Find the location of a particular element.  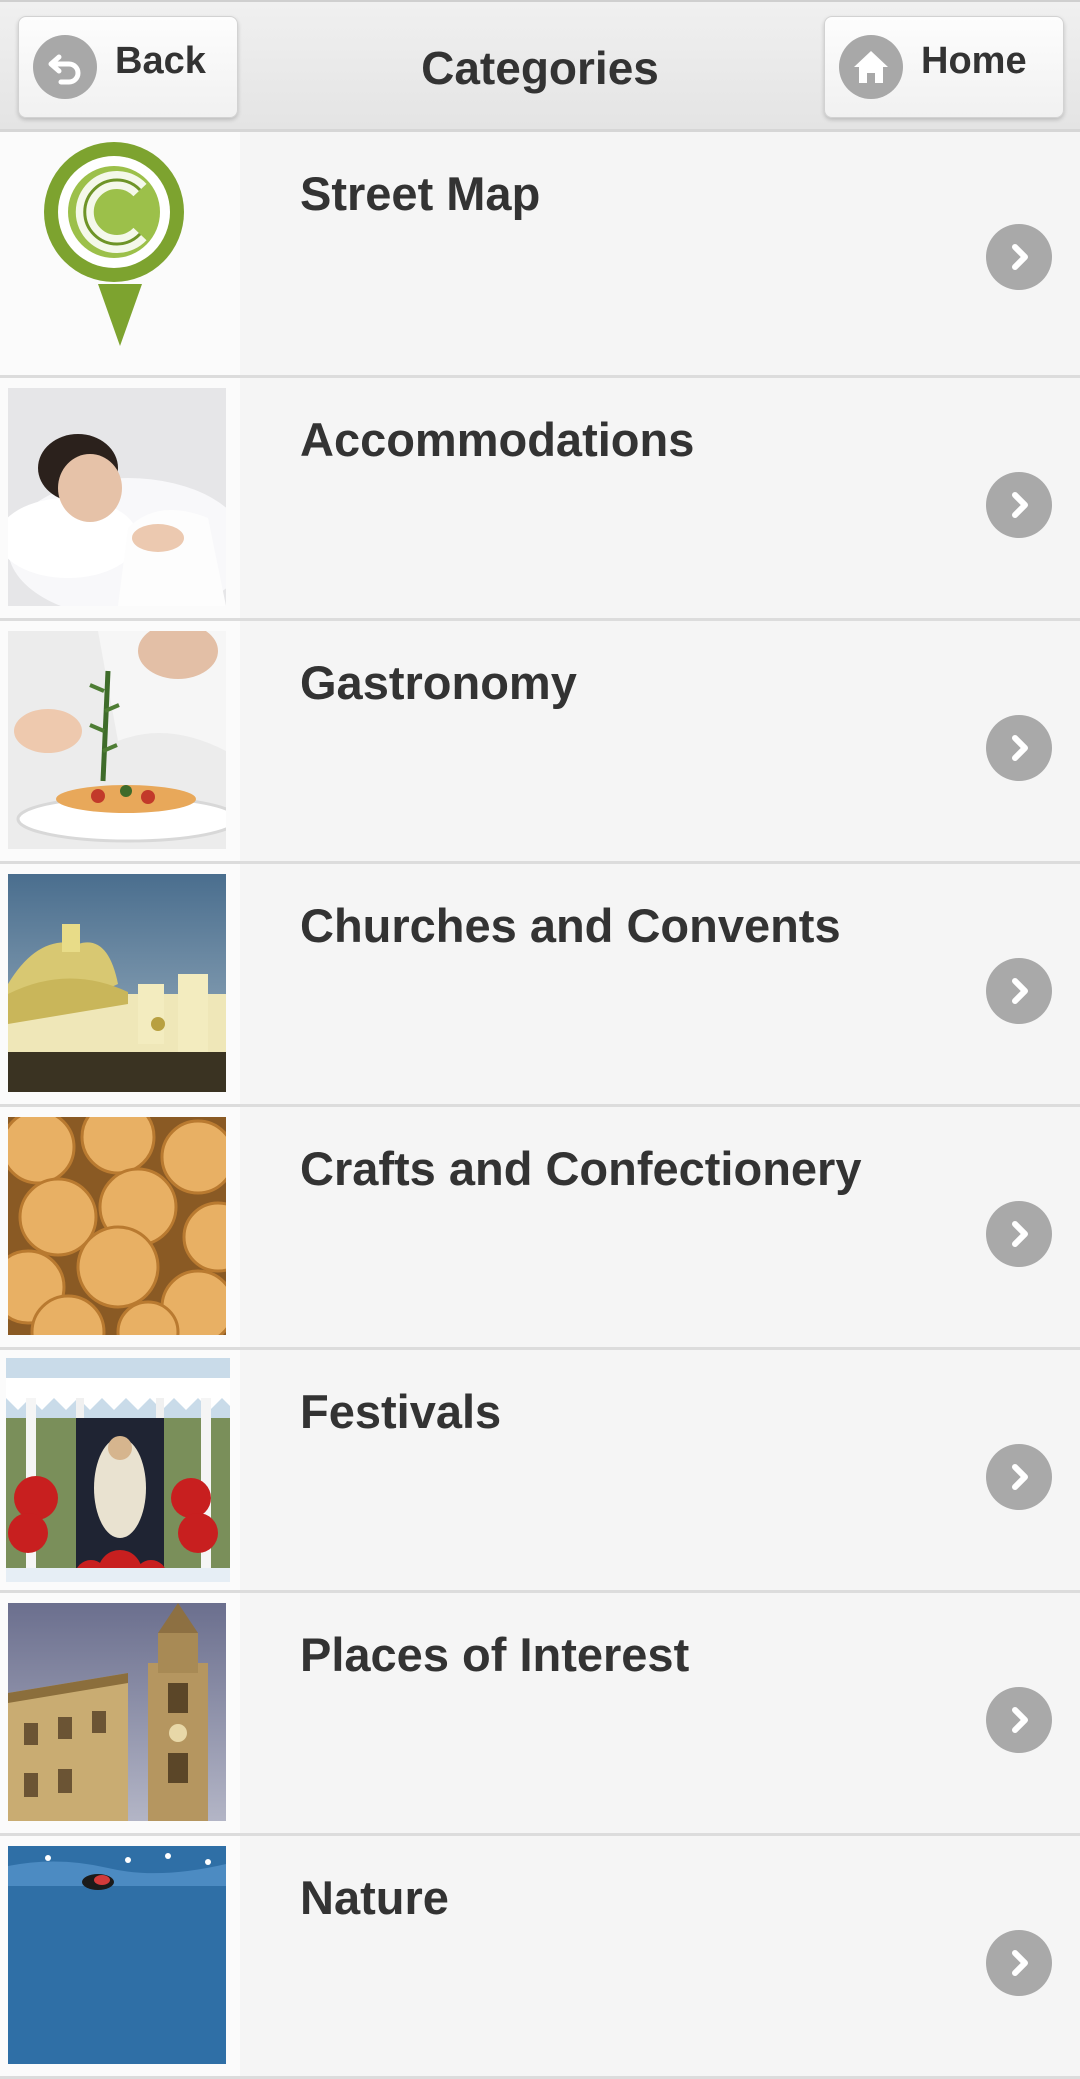

chef-plating-photo is located at coordinates (120, 741).